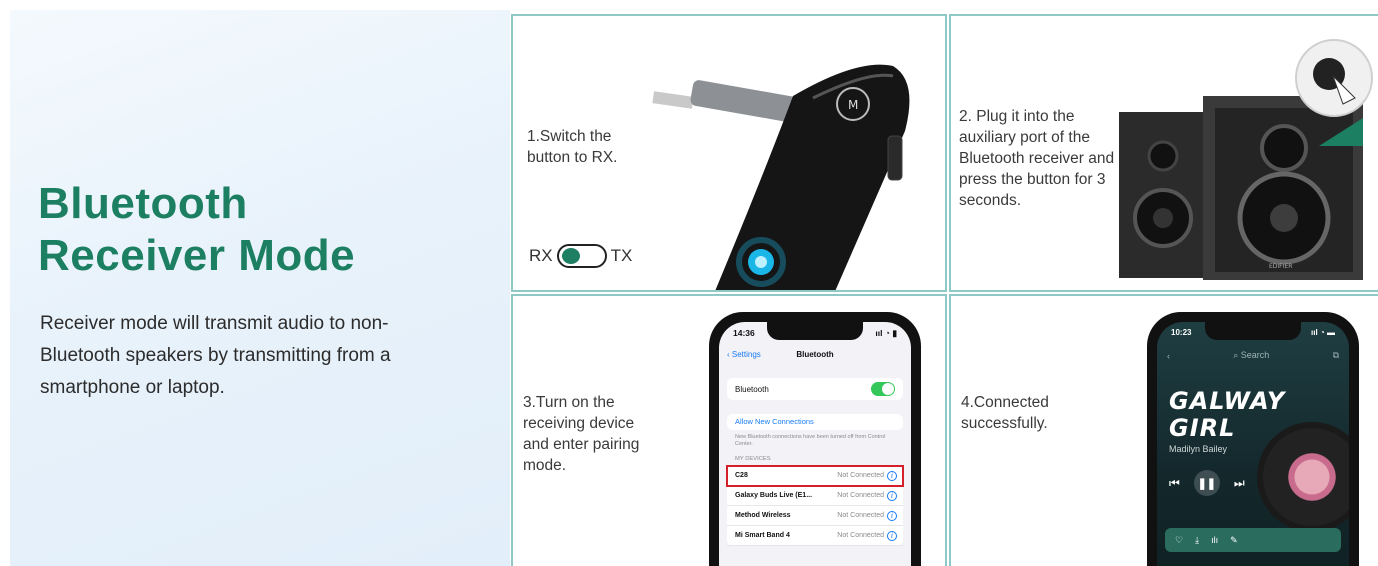 The height and width of the screenshot is (566, 1378). I want to click on next-icon: ⏭, so click(1239, 483).